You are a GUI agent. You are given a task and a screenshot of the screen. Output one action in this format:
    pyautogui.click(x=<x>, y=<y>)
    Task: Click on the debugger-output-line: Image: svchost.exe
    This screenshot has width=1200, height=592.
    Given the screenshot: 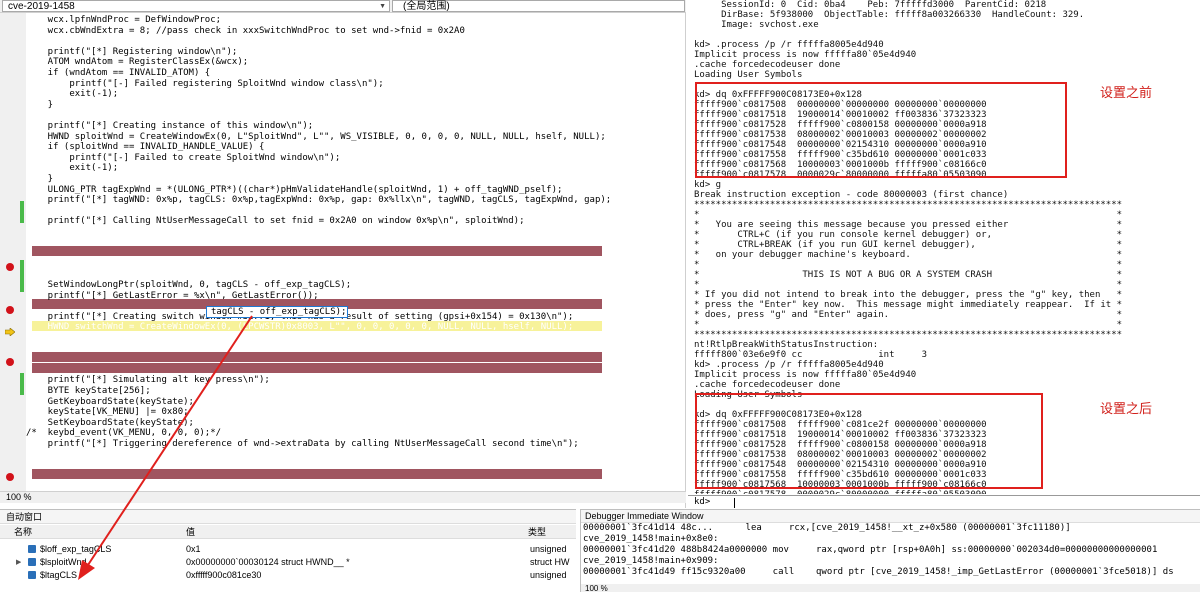 What is the action you would take?
    pyautogui.click(x=756, y=25)
    